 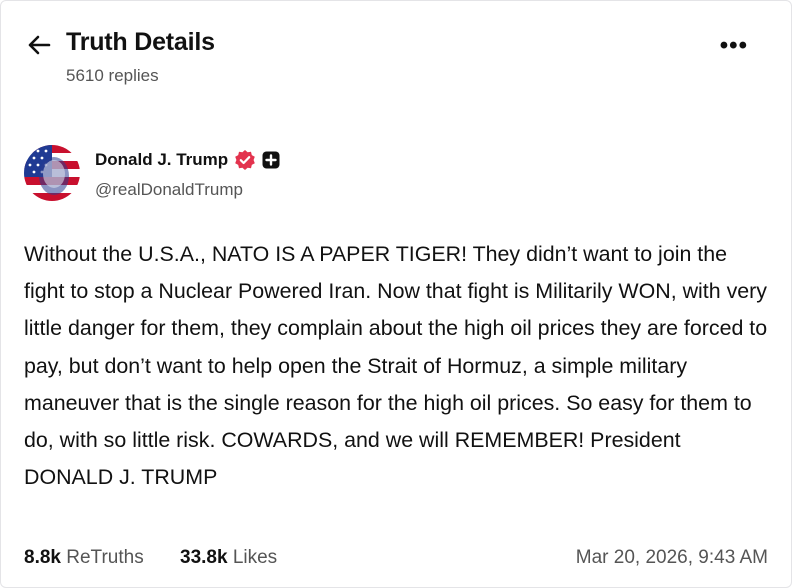 I want to click on avatar, so click(x=52, y=173).